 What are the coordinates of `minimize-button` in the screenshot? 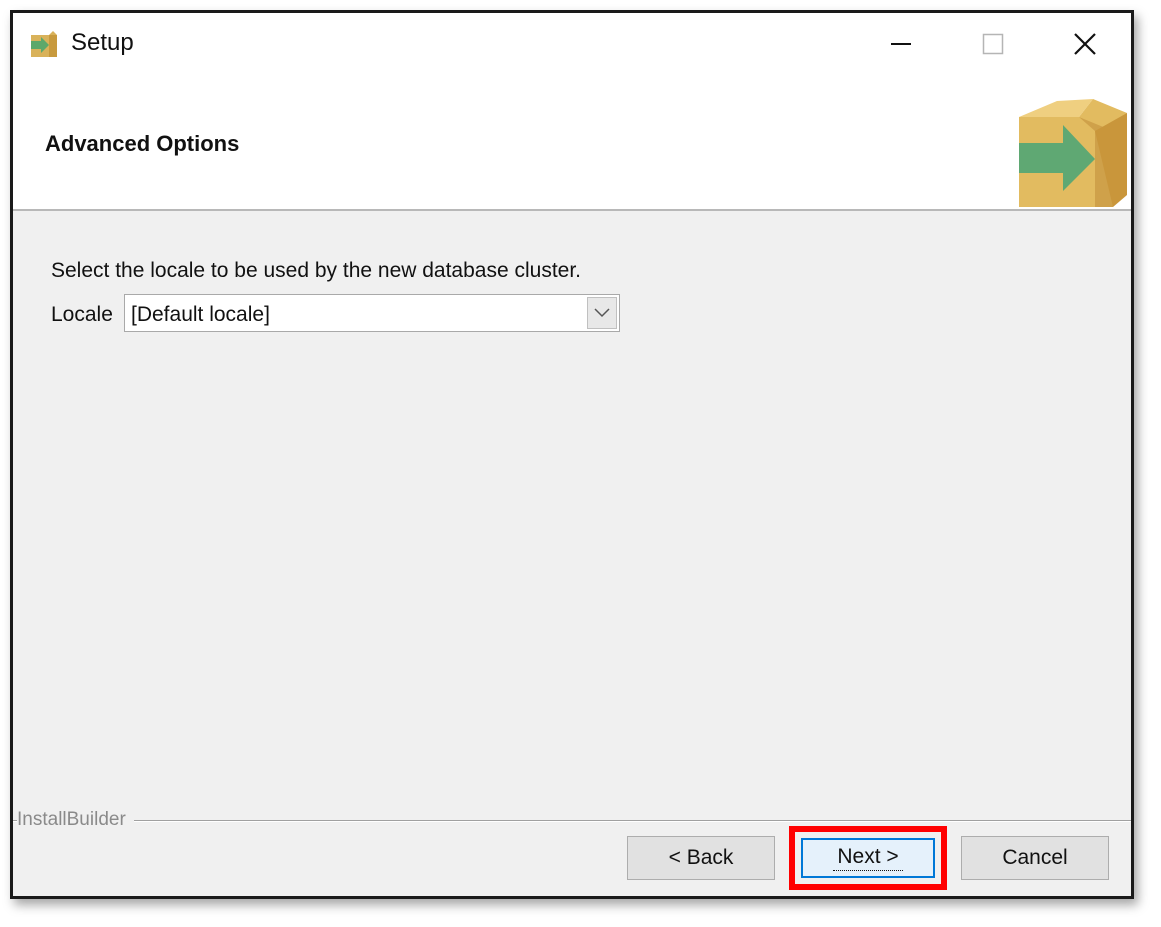 It's located at (901, 44).